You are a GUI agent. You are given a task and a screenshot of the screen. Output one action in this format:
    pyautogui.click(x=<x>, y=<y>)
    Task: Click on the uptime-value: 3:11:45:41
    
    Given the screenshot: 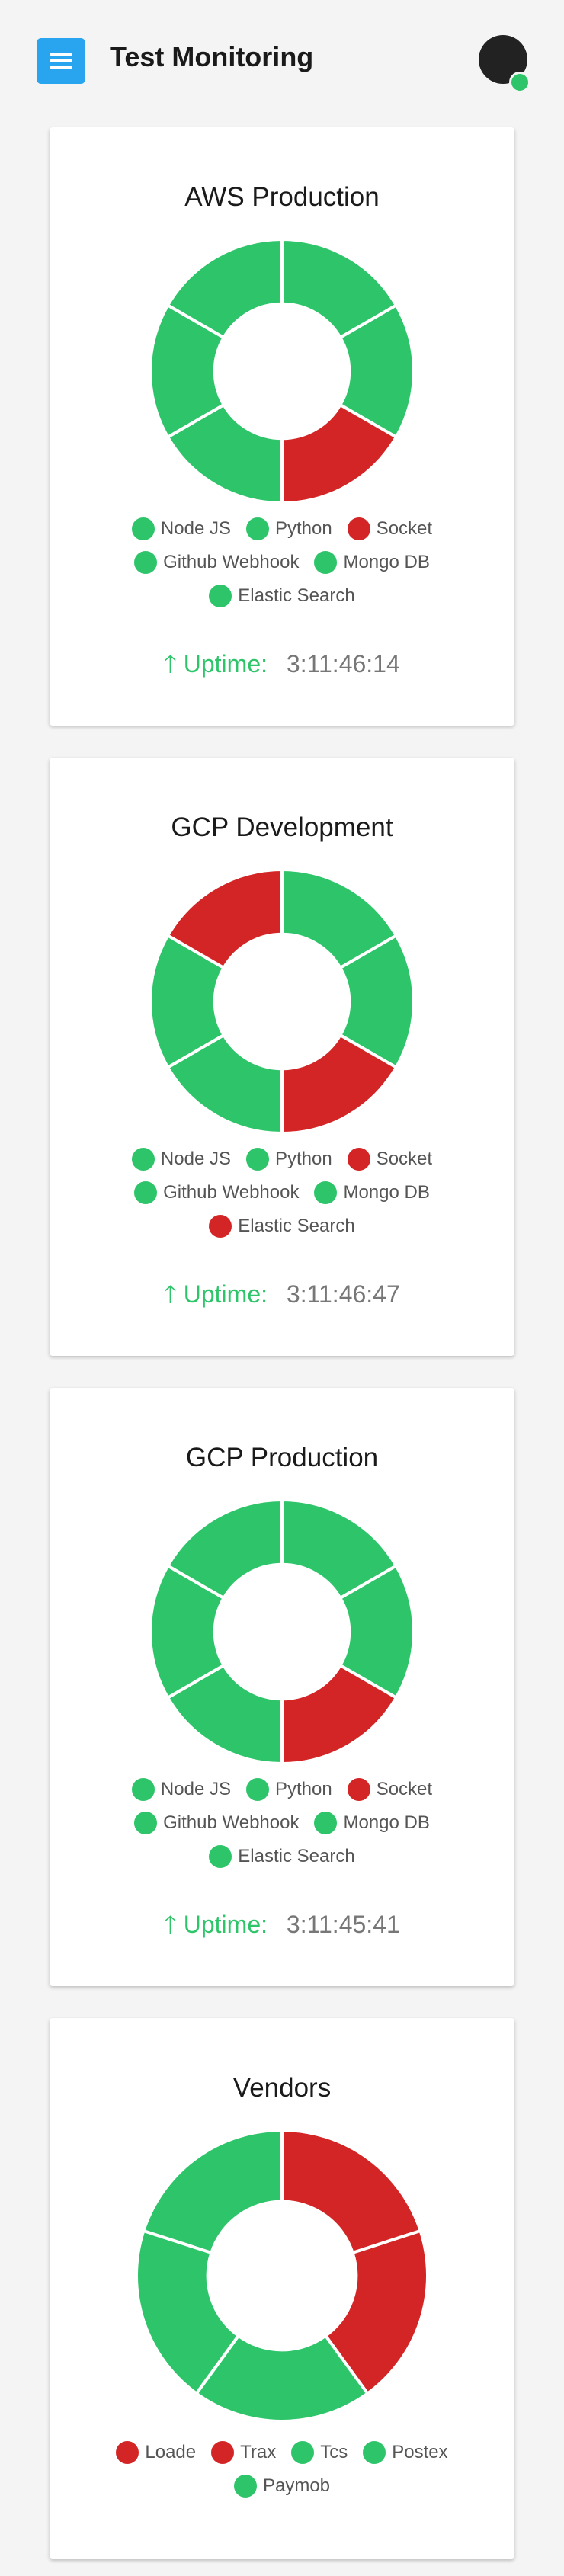 What is the action you would take?
    pyautogui.click(x=343, y=1924)
    